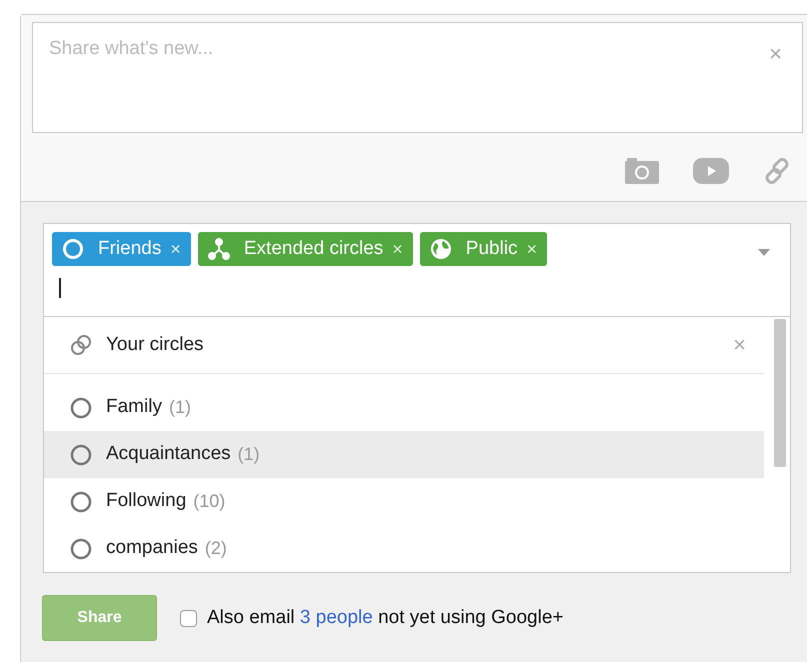 This screenshot has height=662, width=807. I want to click on network-icon, so click(219, 249).